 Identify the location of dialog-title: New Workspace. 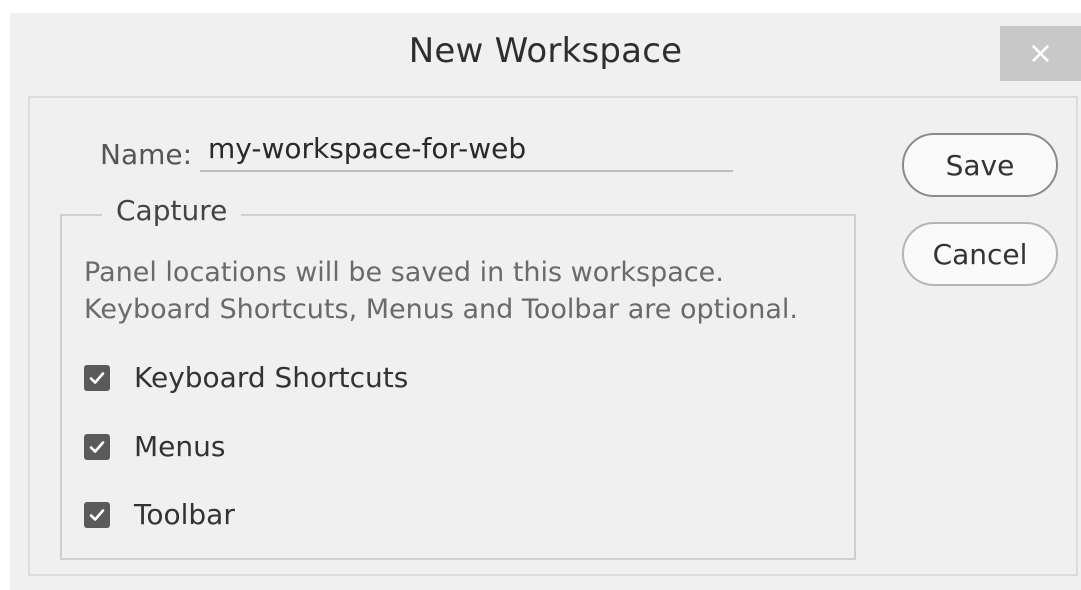
(545, 51).